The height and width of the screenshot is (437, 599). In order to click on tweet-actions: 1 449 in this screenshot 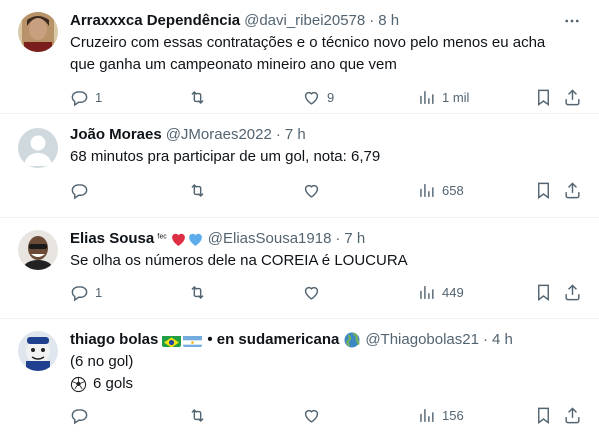, I will do `click(326, 292)`.